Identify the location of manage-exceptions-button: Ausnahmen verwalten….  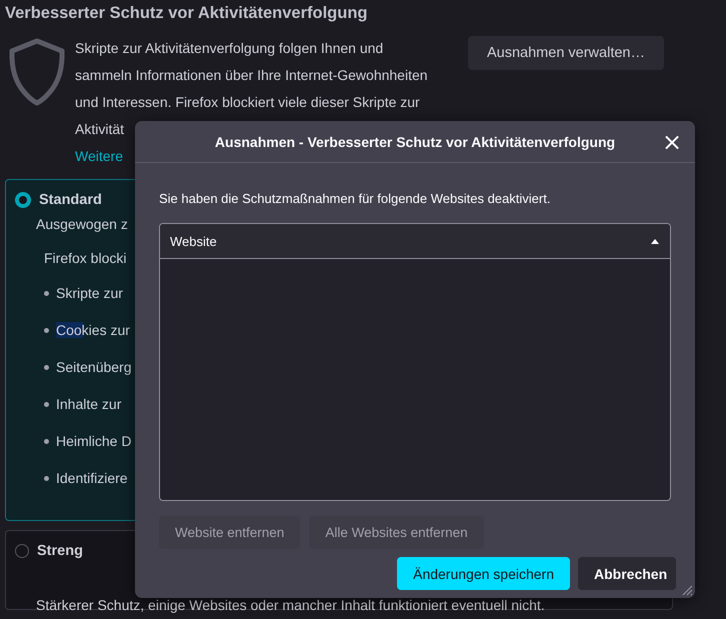
(566, 53).